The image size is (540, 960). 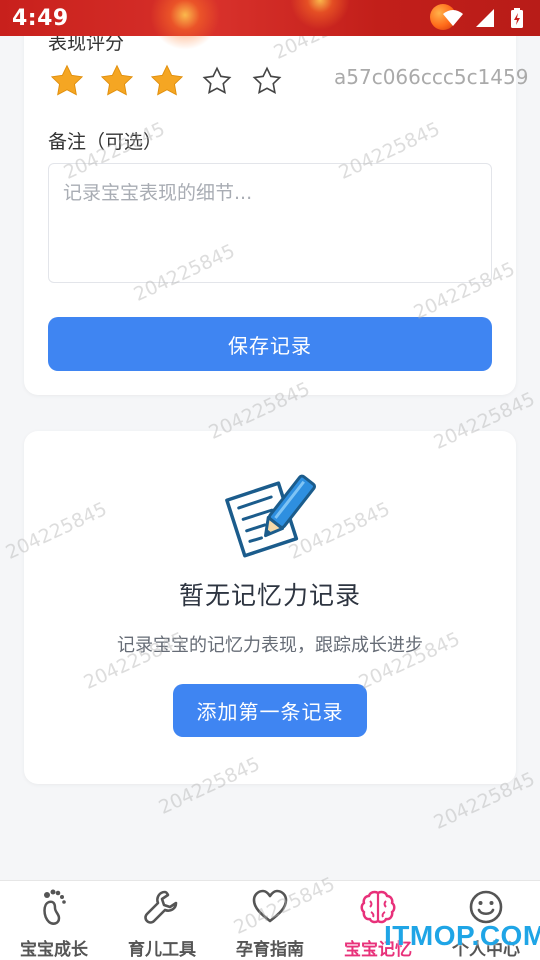 I want to click on tab-pregnancy-guide: 孕育指南, so click(x=270, y=920).